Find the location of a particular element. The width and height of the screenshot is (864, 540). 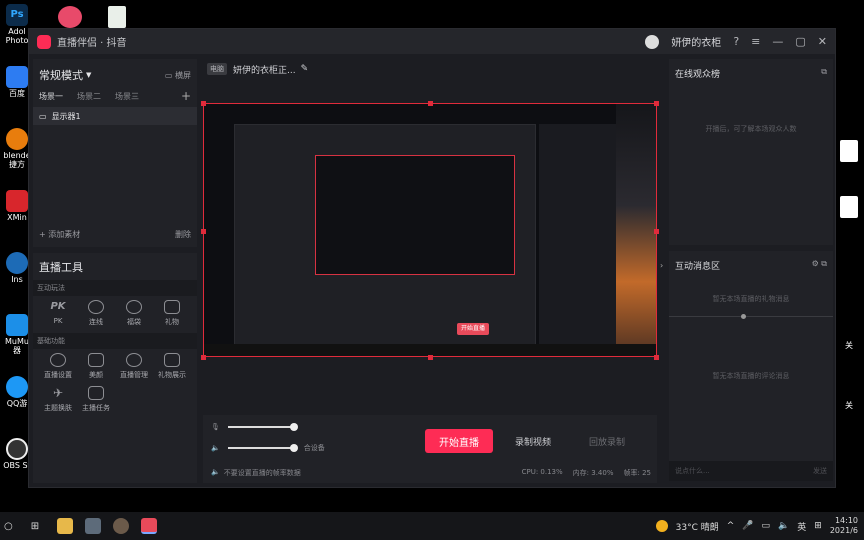

mode-dropdown: 常规模式 is located at coordinates (61, 75).